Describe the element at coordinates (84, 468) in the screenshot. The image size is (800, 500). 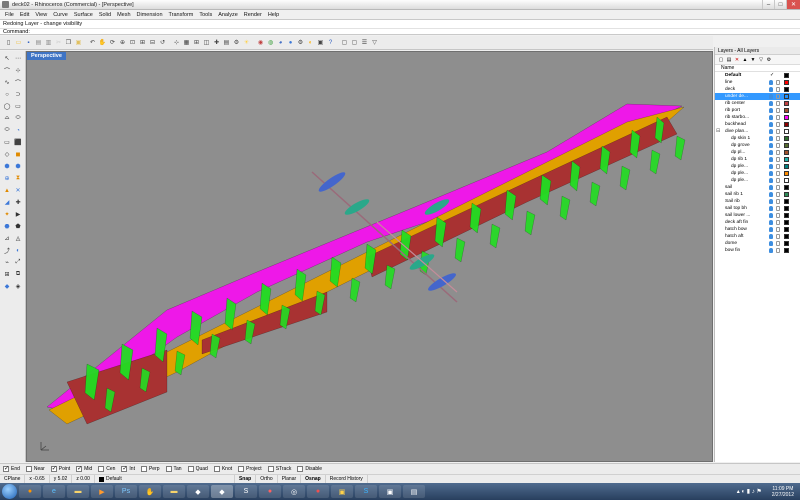
I see `osnap-mid: Mid` at that location.